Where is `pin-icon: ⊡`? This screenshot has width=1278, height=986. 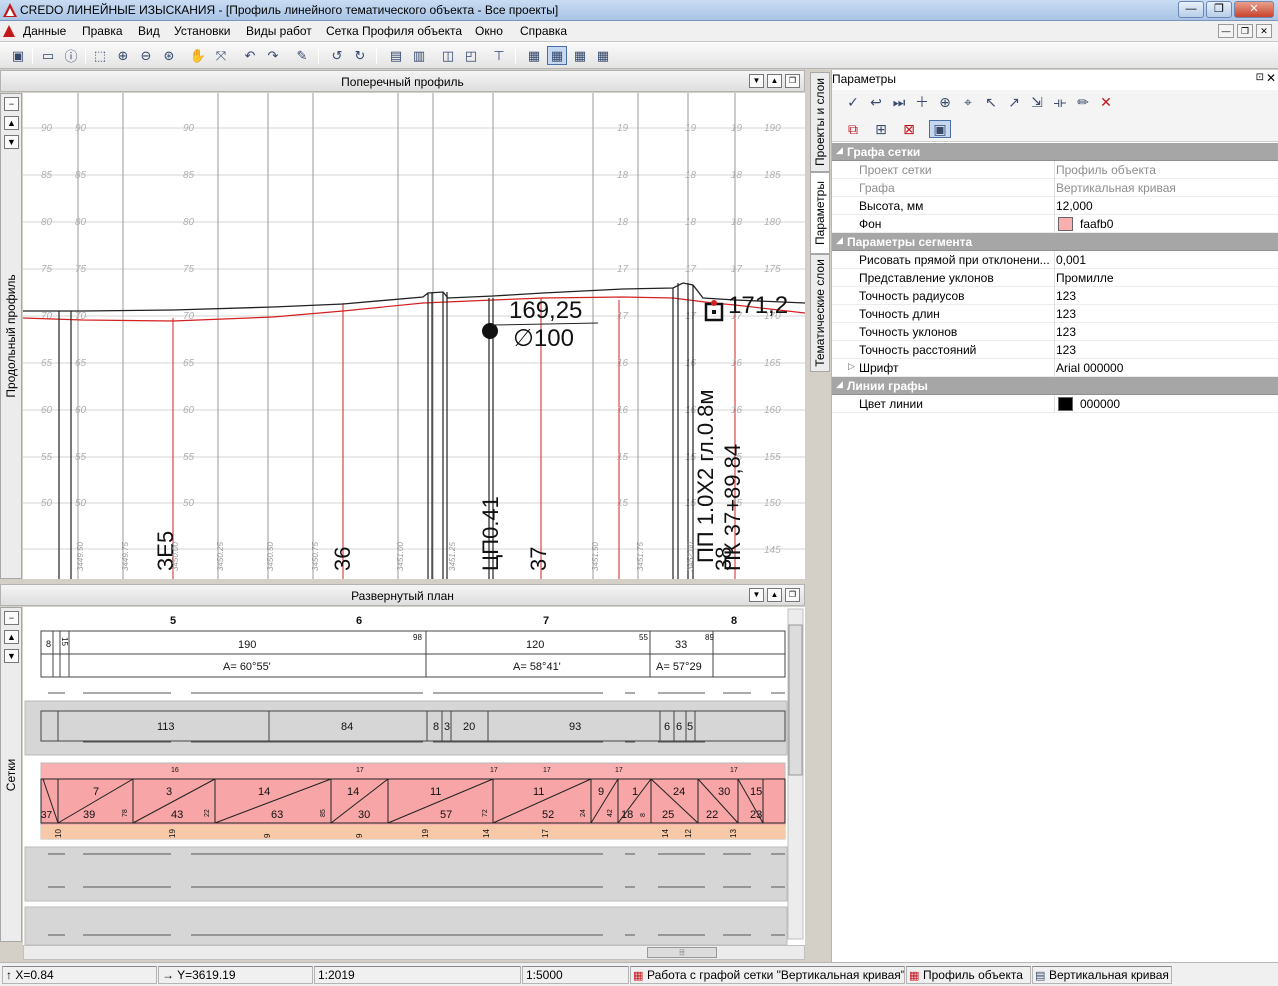 pin-icon: ⊡ is located at coordinates (1260, 77).